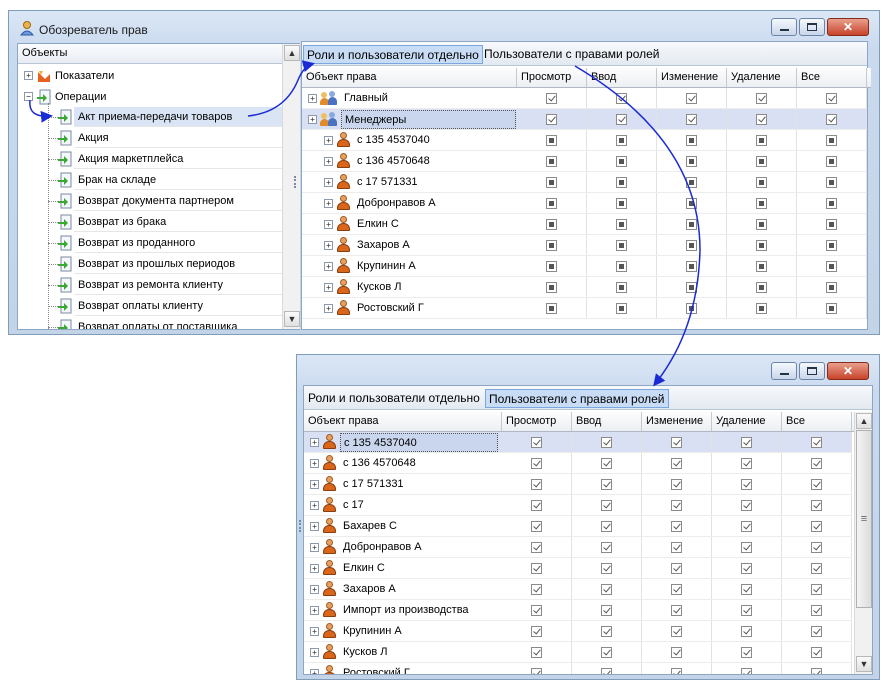 This screenshot has width=890, height=684. I want to click on tree-leaf-item: Акция маркетплейса, so click(178, 159).